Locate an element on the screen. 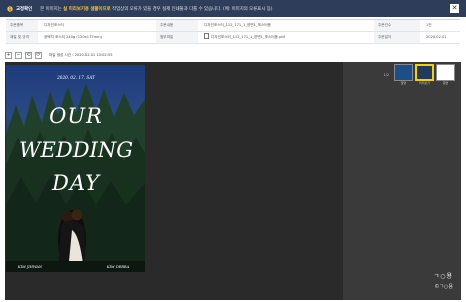  thumbnail-front: 앞면 is located at coordinates (403, 74).